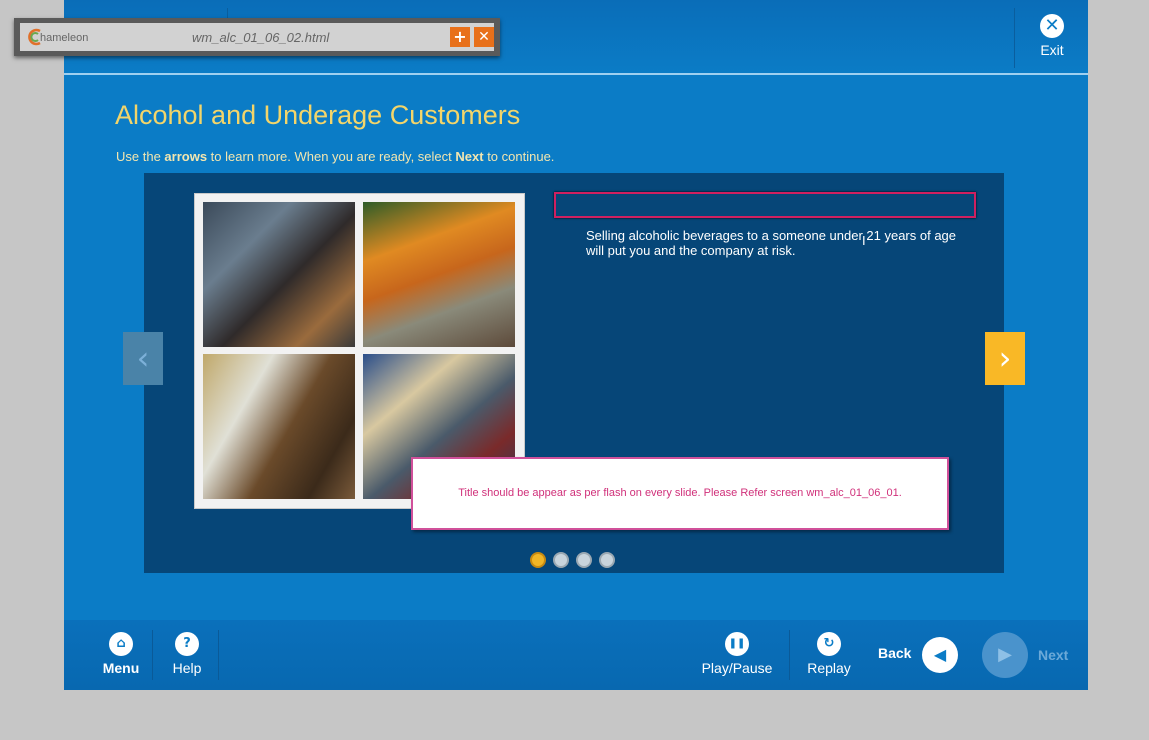  I want to click on exit-label: Exit, so click(1052, 50).